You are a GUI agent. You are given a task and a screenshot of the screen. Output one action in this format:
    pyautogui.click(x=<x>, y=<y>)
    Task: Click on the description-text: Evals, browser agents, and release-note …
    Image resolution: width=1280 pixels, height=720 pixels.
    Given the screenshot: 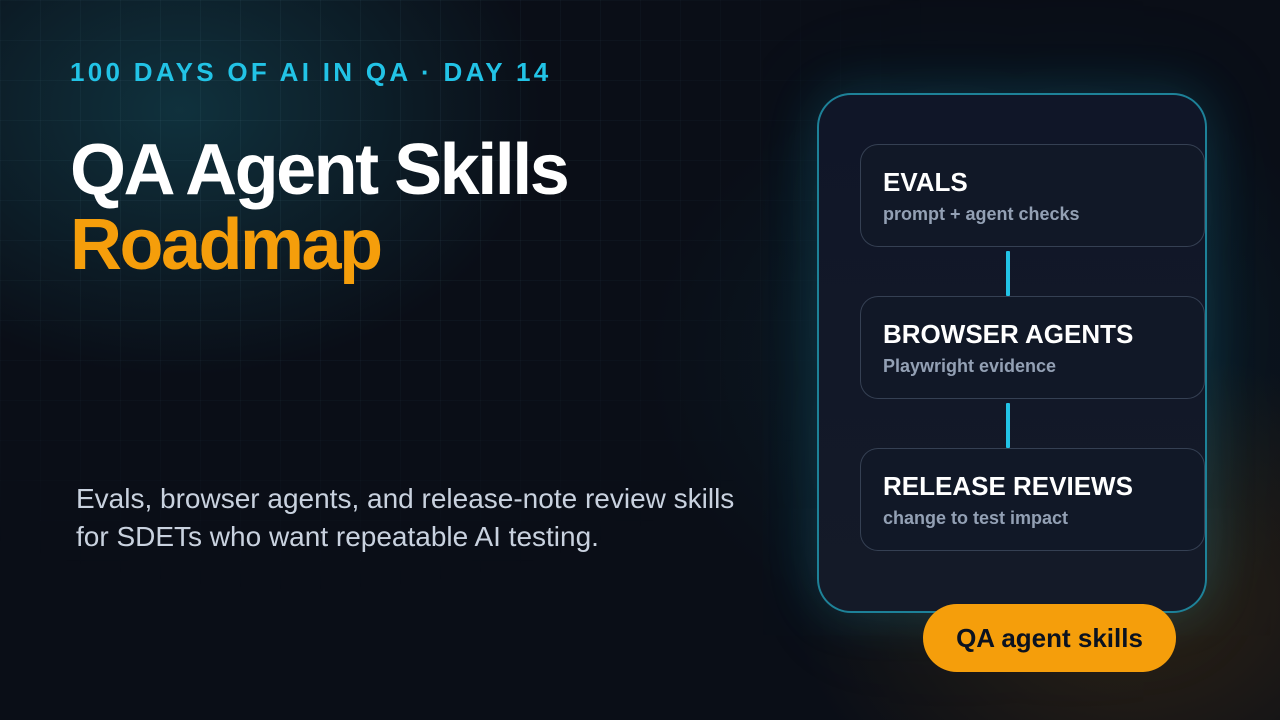 What is the action you would take?
    pyautogui.click(x=405, y=517)
    